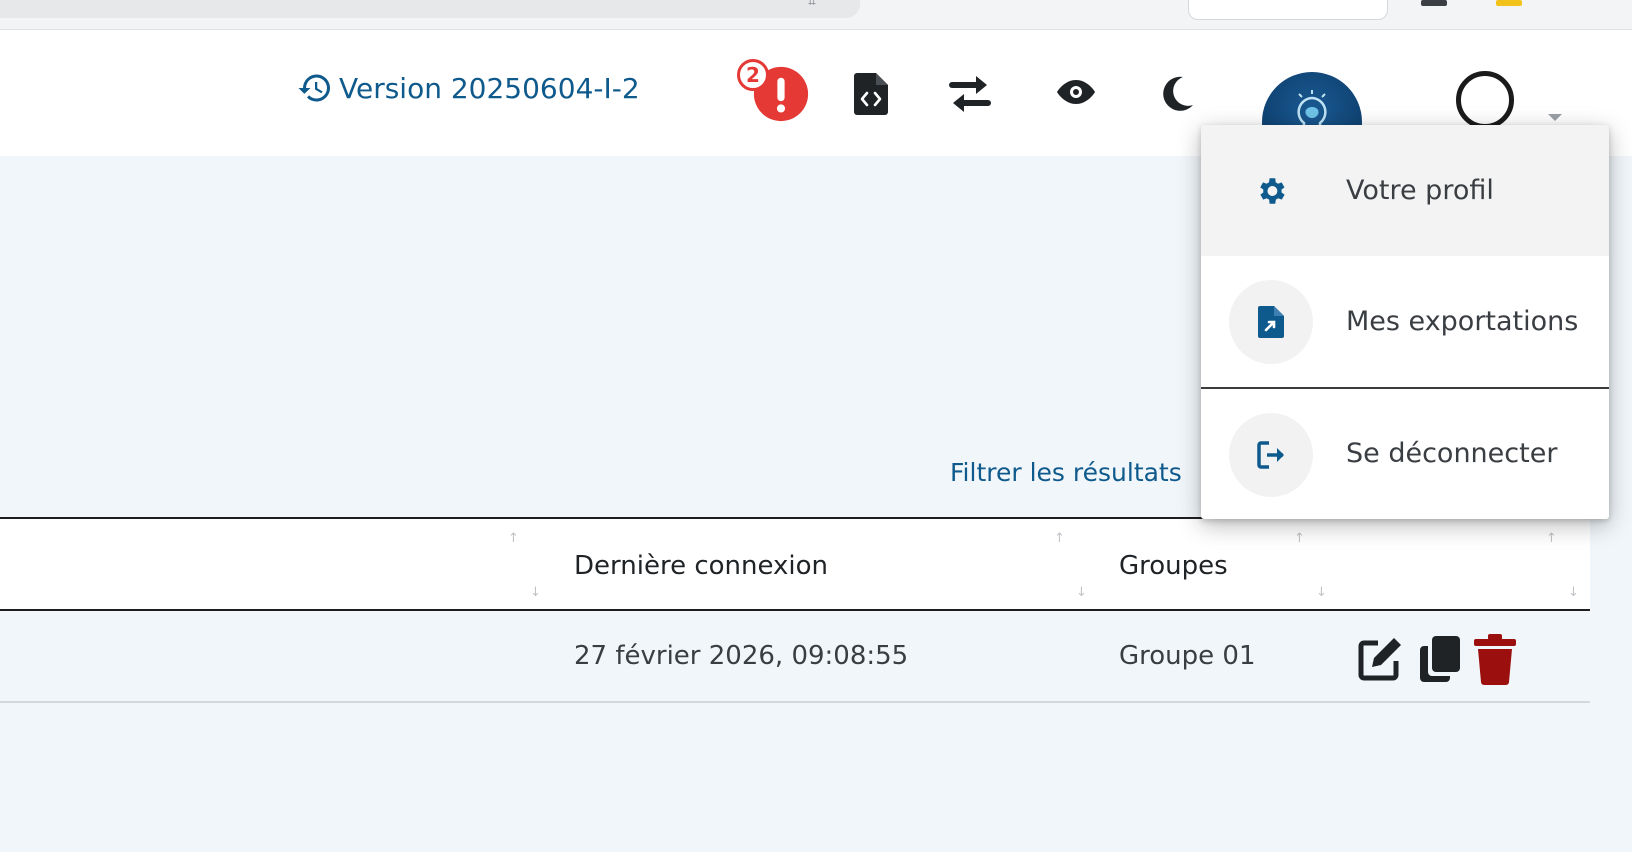 The image size is (1632, 852). Describe the element at coordinates (753, 75) in the screenshot. I see `alert-count-badge: 2` at that location.